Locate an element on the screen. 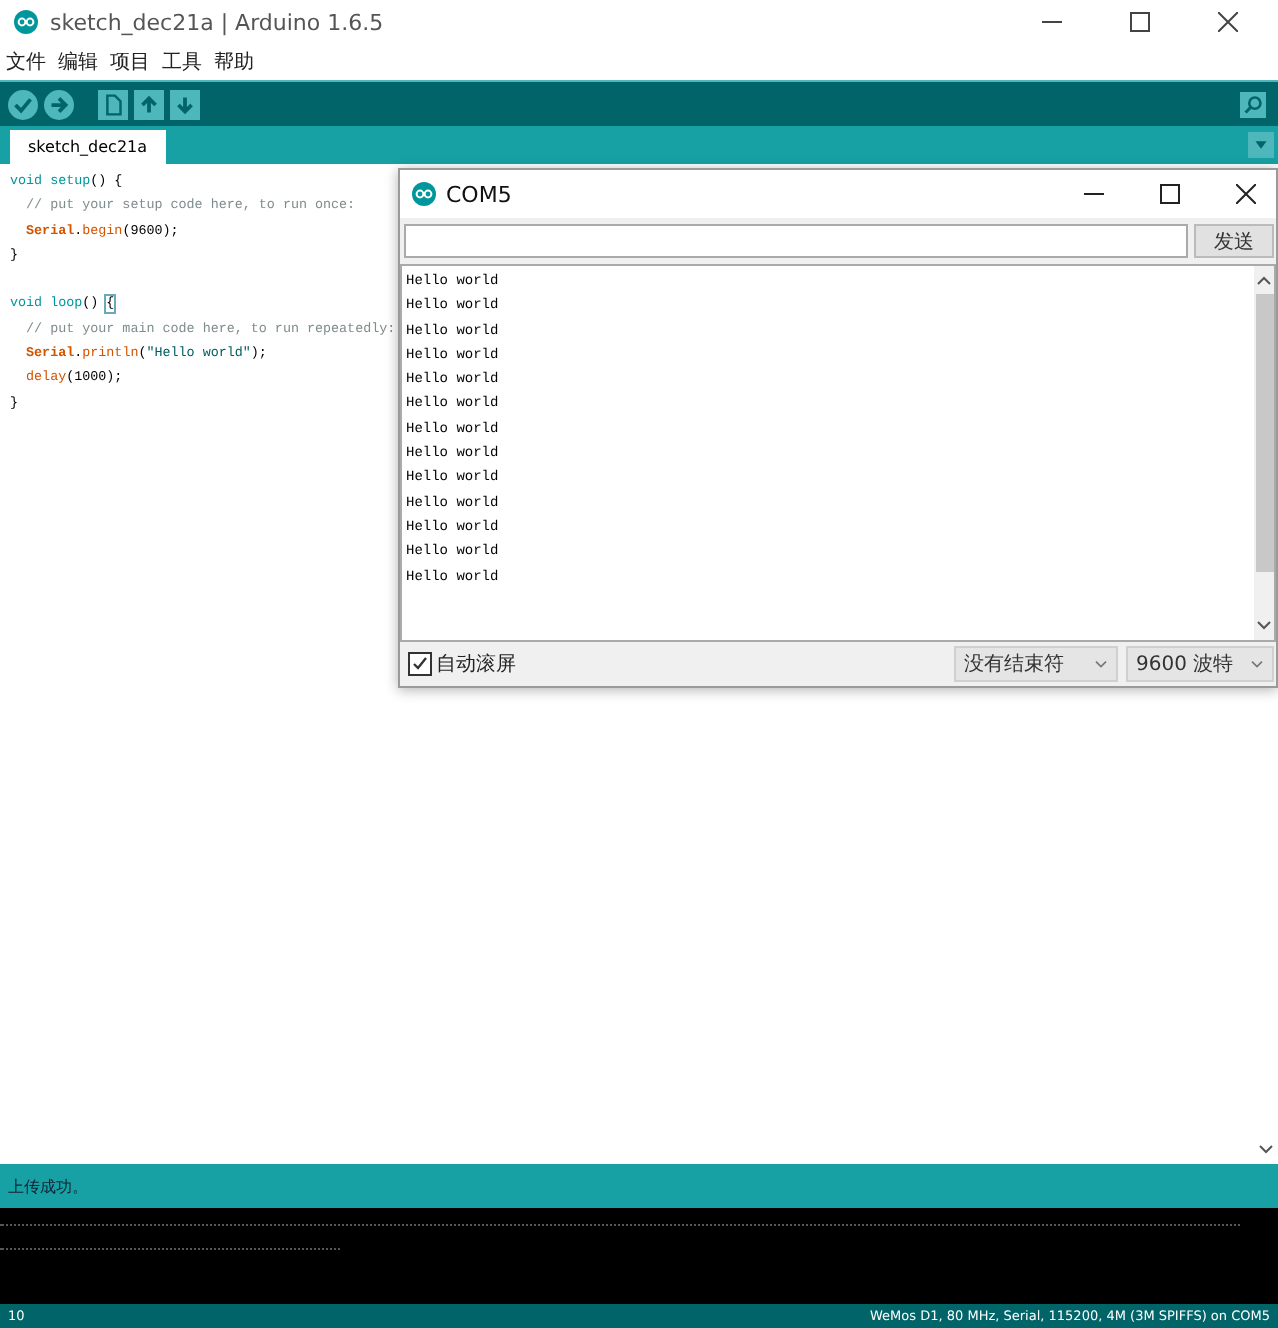 The image size is (1278, 1328). input-field is located at coordinates (796, 241).